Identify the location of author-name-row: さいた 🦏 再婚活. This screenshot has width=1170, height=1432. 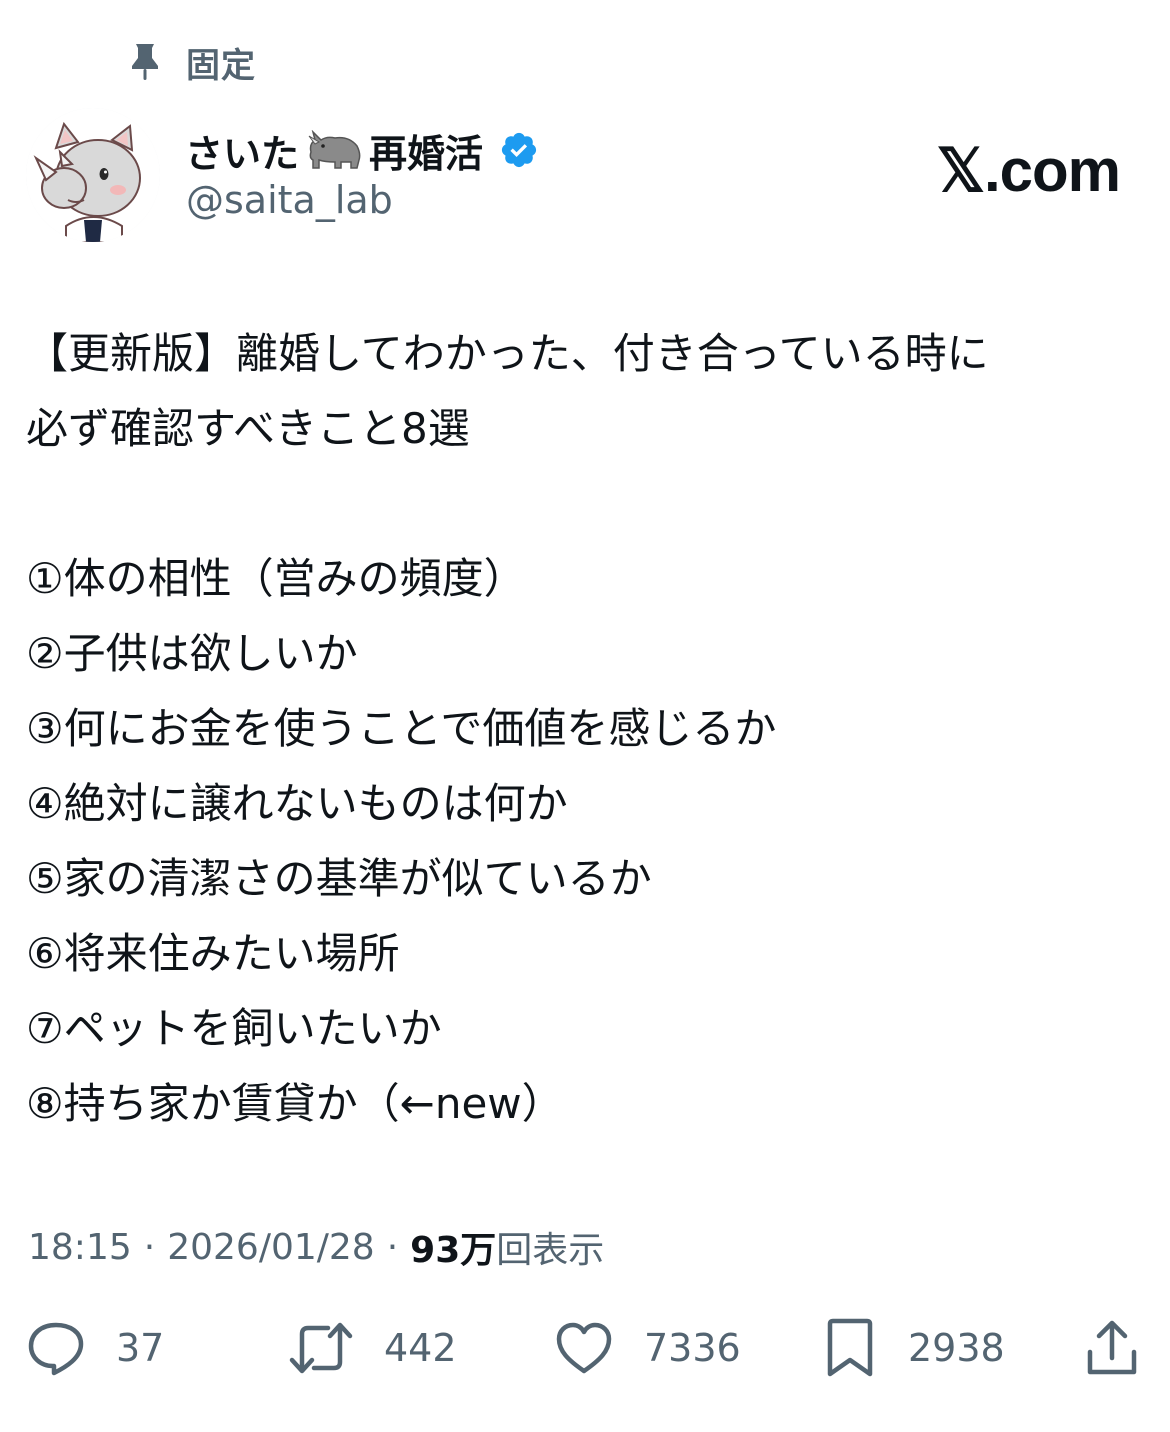
(362, 150).